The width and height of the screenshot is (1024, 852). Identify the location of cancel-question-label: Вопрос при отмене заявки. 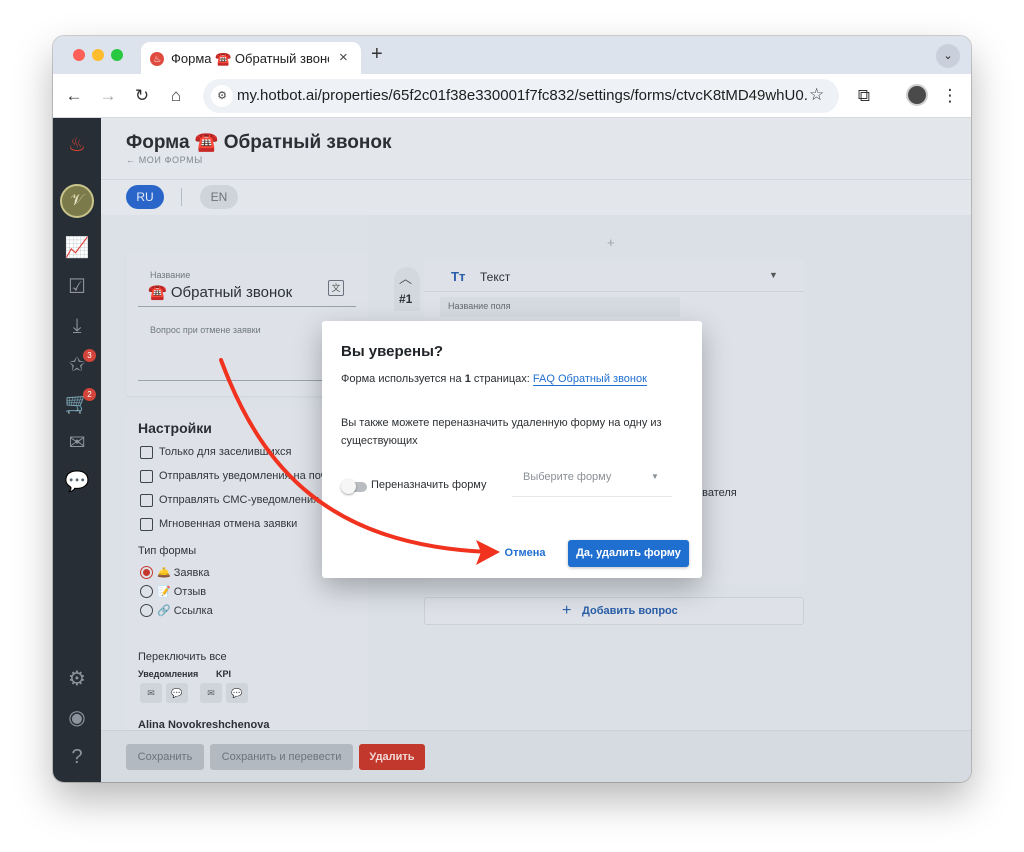
(205, 330).